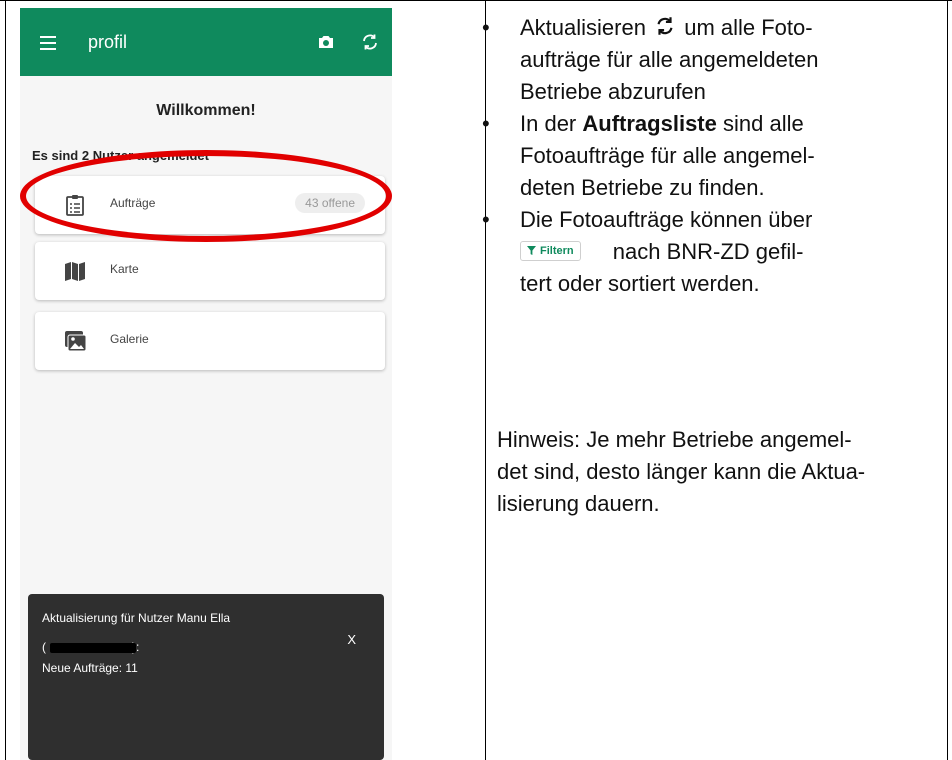 The width and height of the screenshot is (952, 760). Describe the element at coordinates (583, 27) in the screenshot. I see `bullet-text: Aktualisieren` at that location.